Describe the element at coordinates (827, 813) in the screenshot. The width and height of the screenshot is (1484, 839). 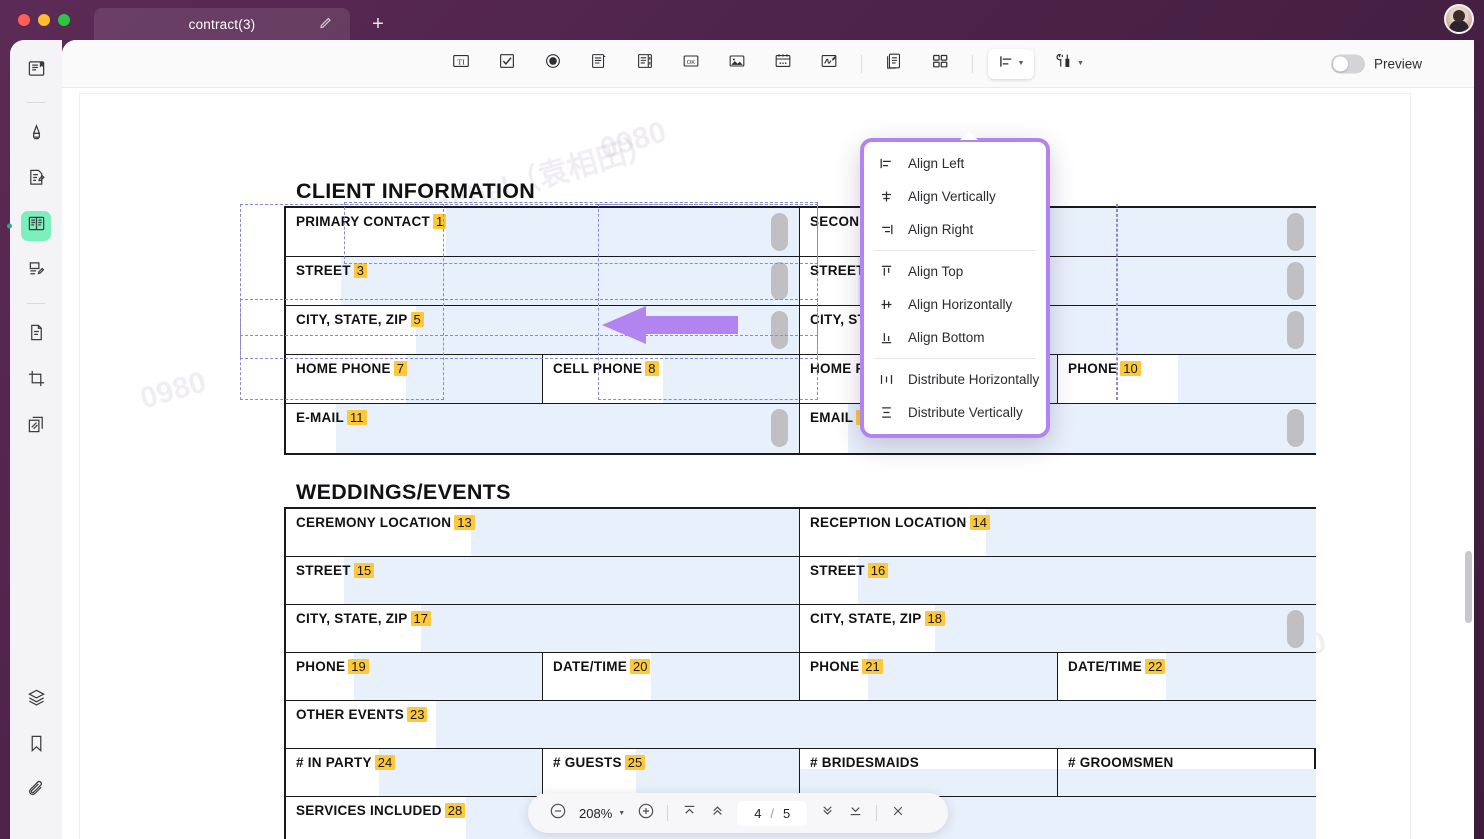
I see `next-page-button` at that location.